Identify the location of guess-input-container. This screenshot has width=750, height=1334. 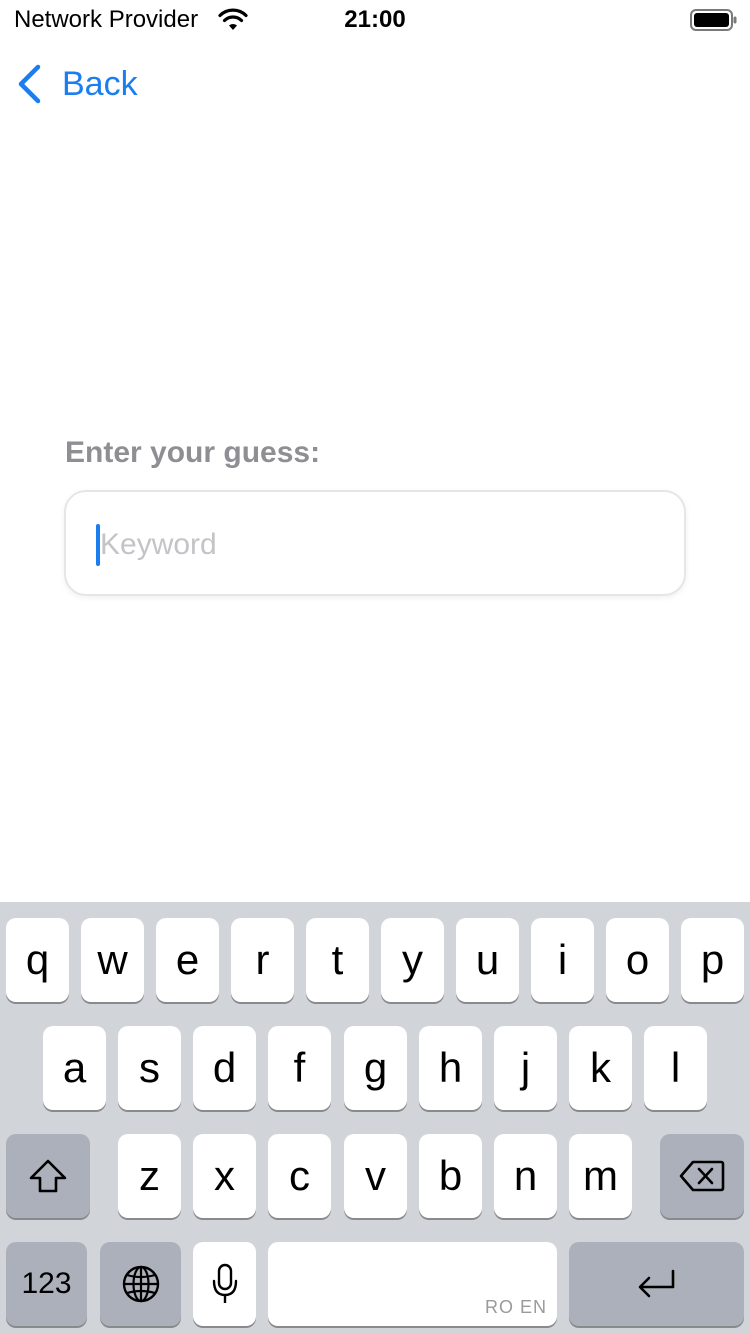
(375, 543).